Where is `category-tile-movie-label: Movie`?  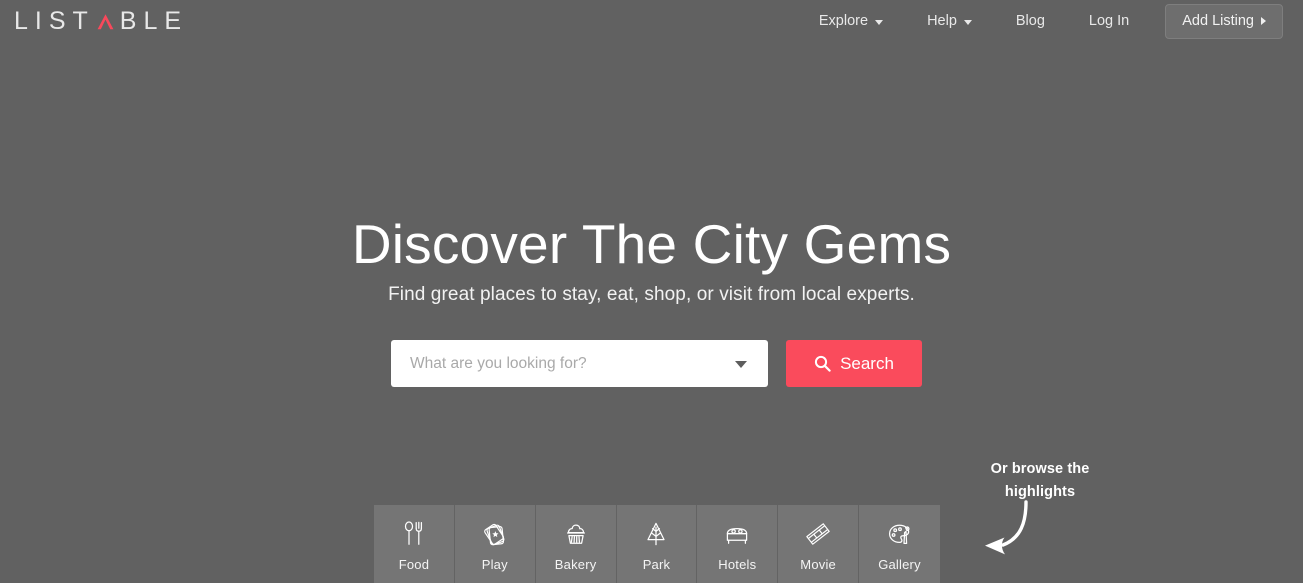
category-tile-movie-label: Movie is located at coordinates (818, 564).